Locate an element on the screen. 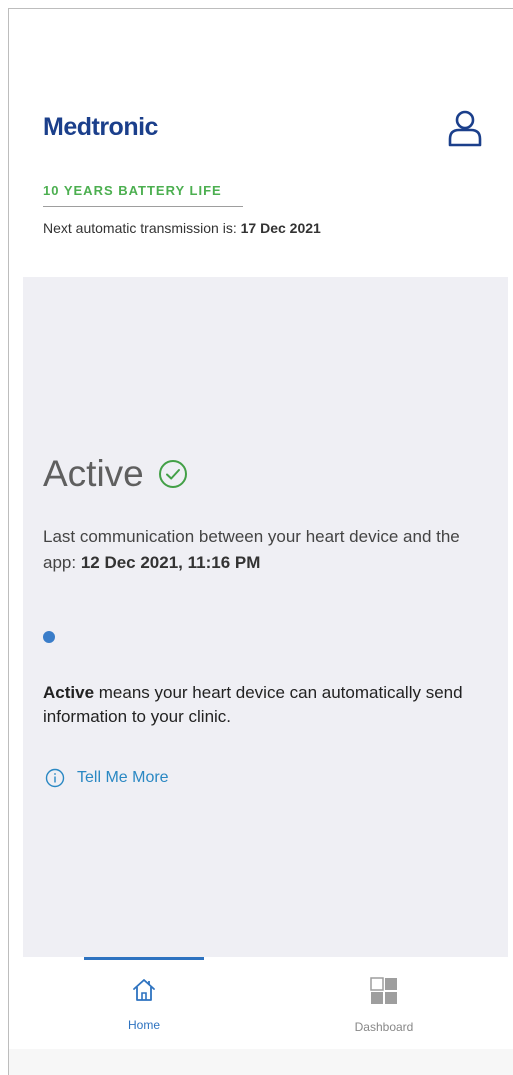 This screenshot has width=513, height=1075. dashboard-icon is located at coordinates (383, 990).